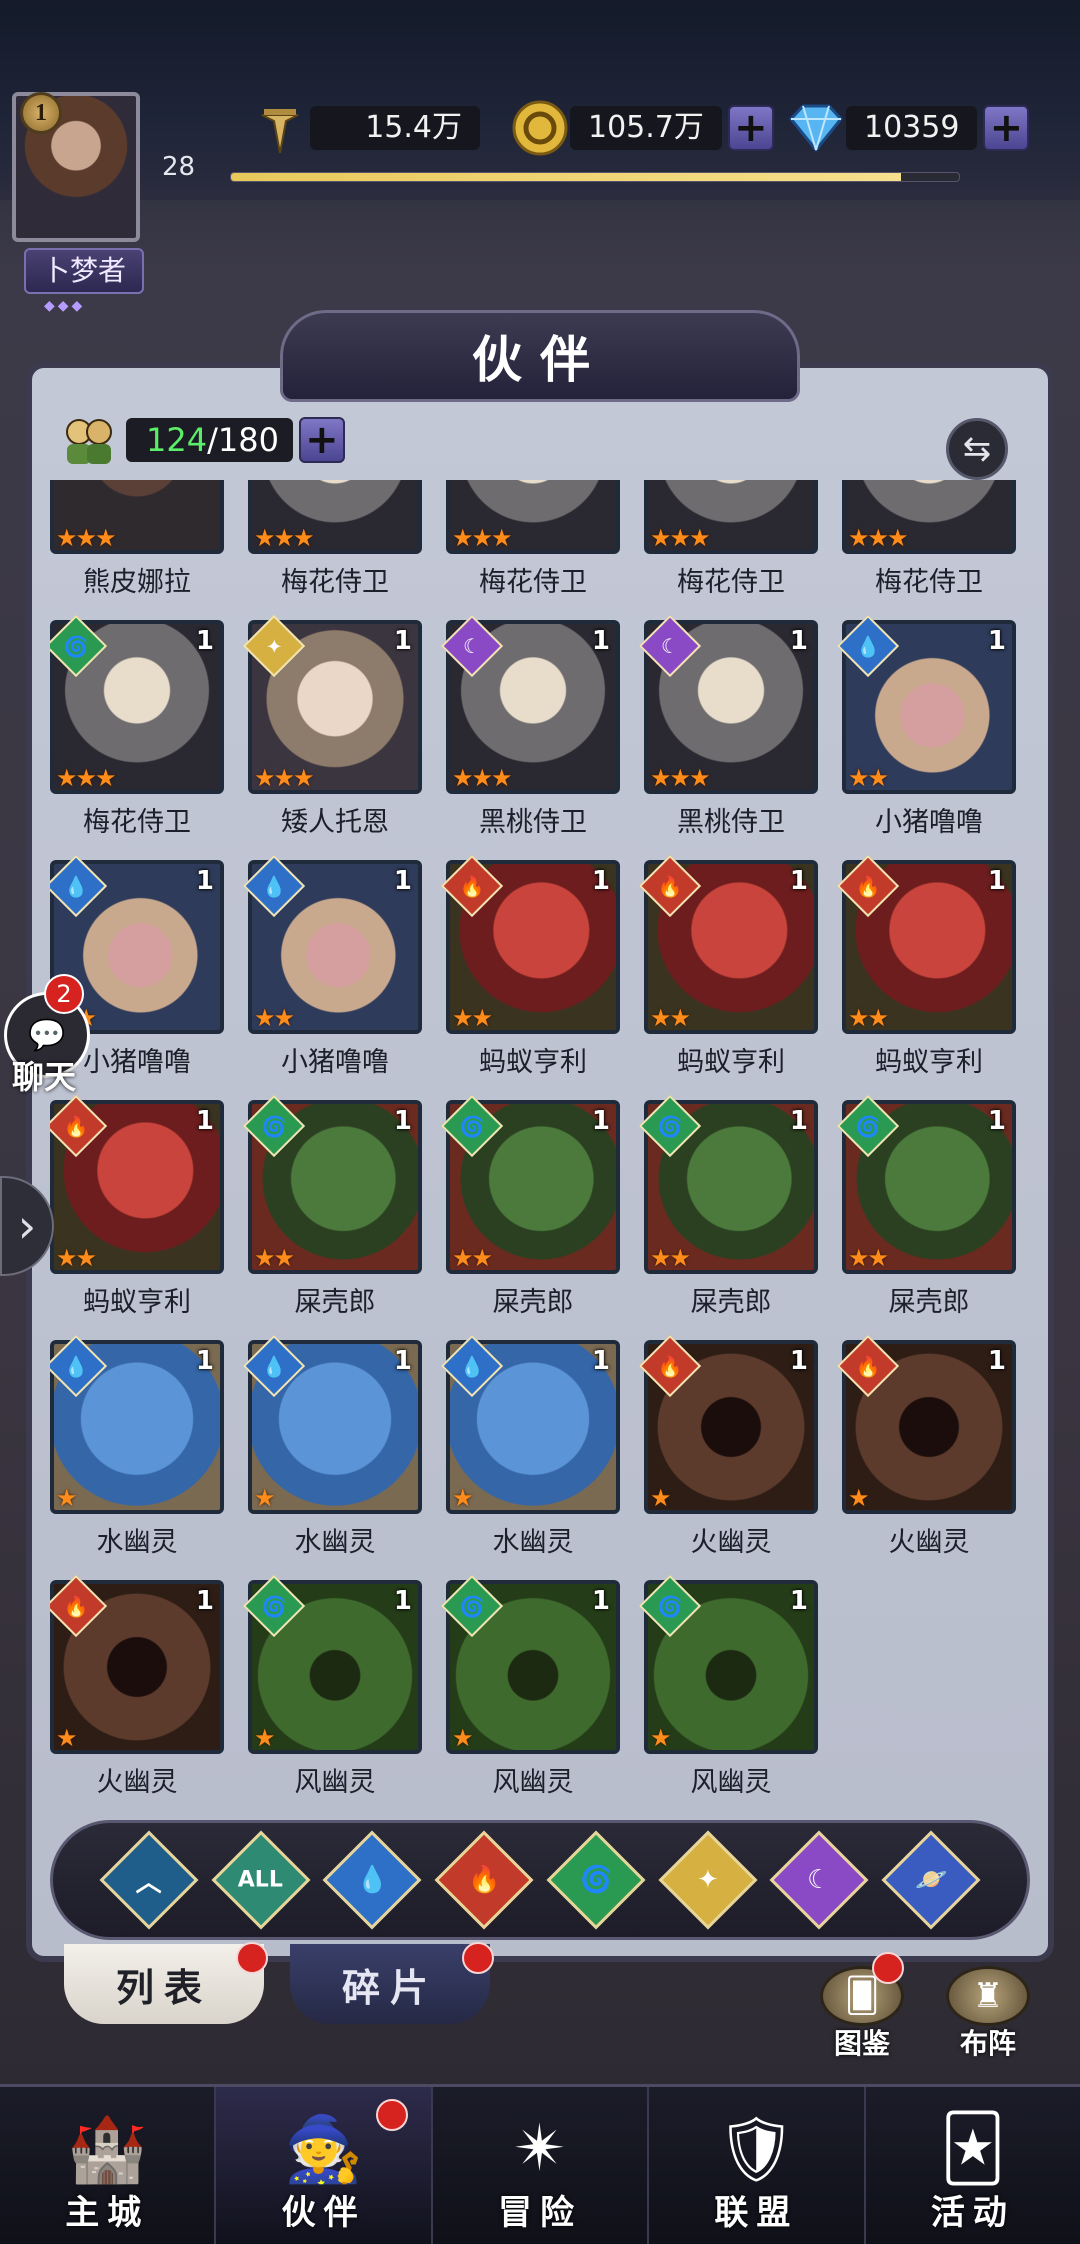 The image size is (1080, 2244). What do you see at coordinates (540, 2213) in the screenshot?
I see `nav-label: 冒险` at bounding box center [540, 2213].